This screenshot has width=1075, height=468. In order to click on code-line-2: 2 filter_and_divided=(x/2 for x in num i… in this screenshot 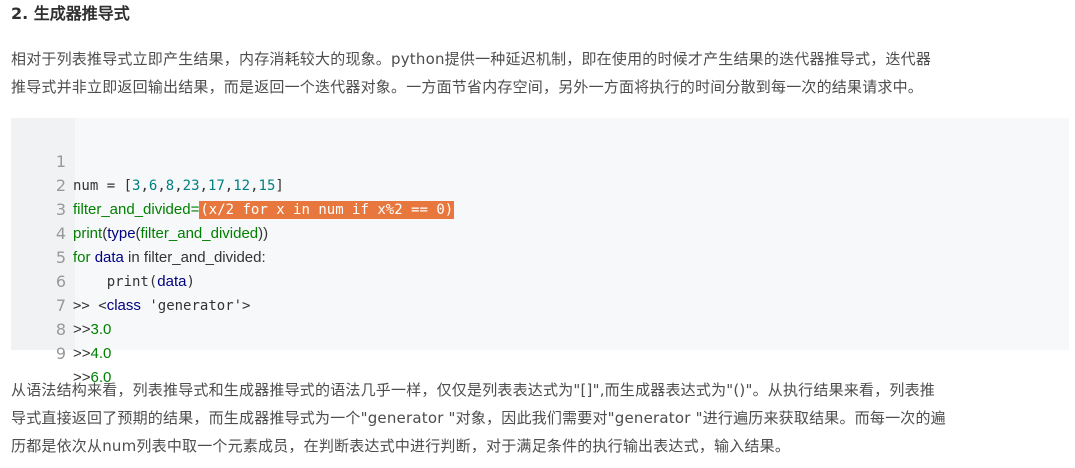, I will do `click(540, 184)`.